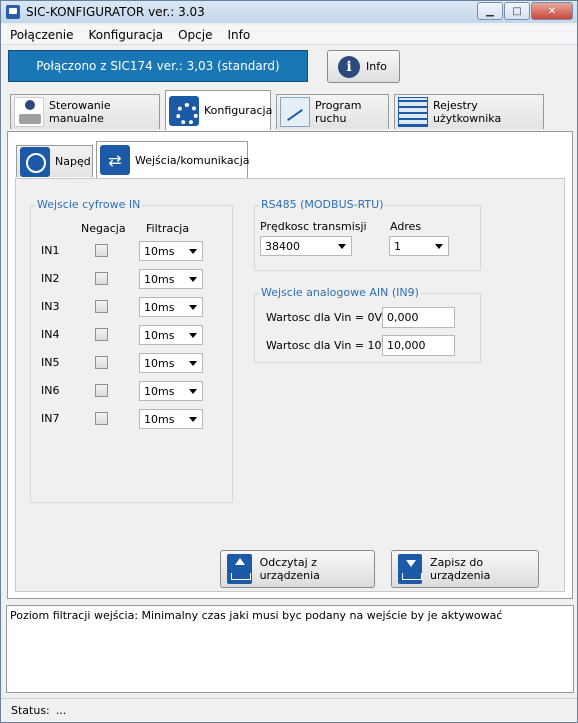 The height and width of the screenshot is (723, 578). Describe the element at coordinates (195, 35) in the screenshot. I see `menu-opcje: Opcje` at that location.